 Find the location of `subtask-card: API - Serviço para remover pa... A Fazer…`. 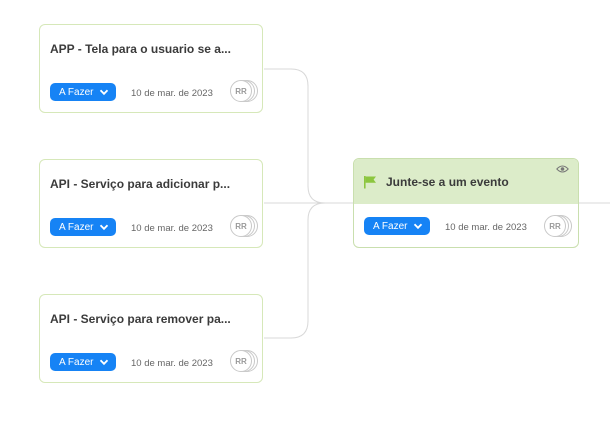

subtask-card: API - Serviço para remover pa... A Fazer… is located at coordinates (151, 338).